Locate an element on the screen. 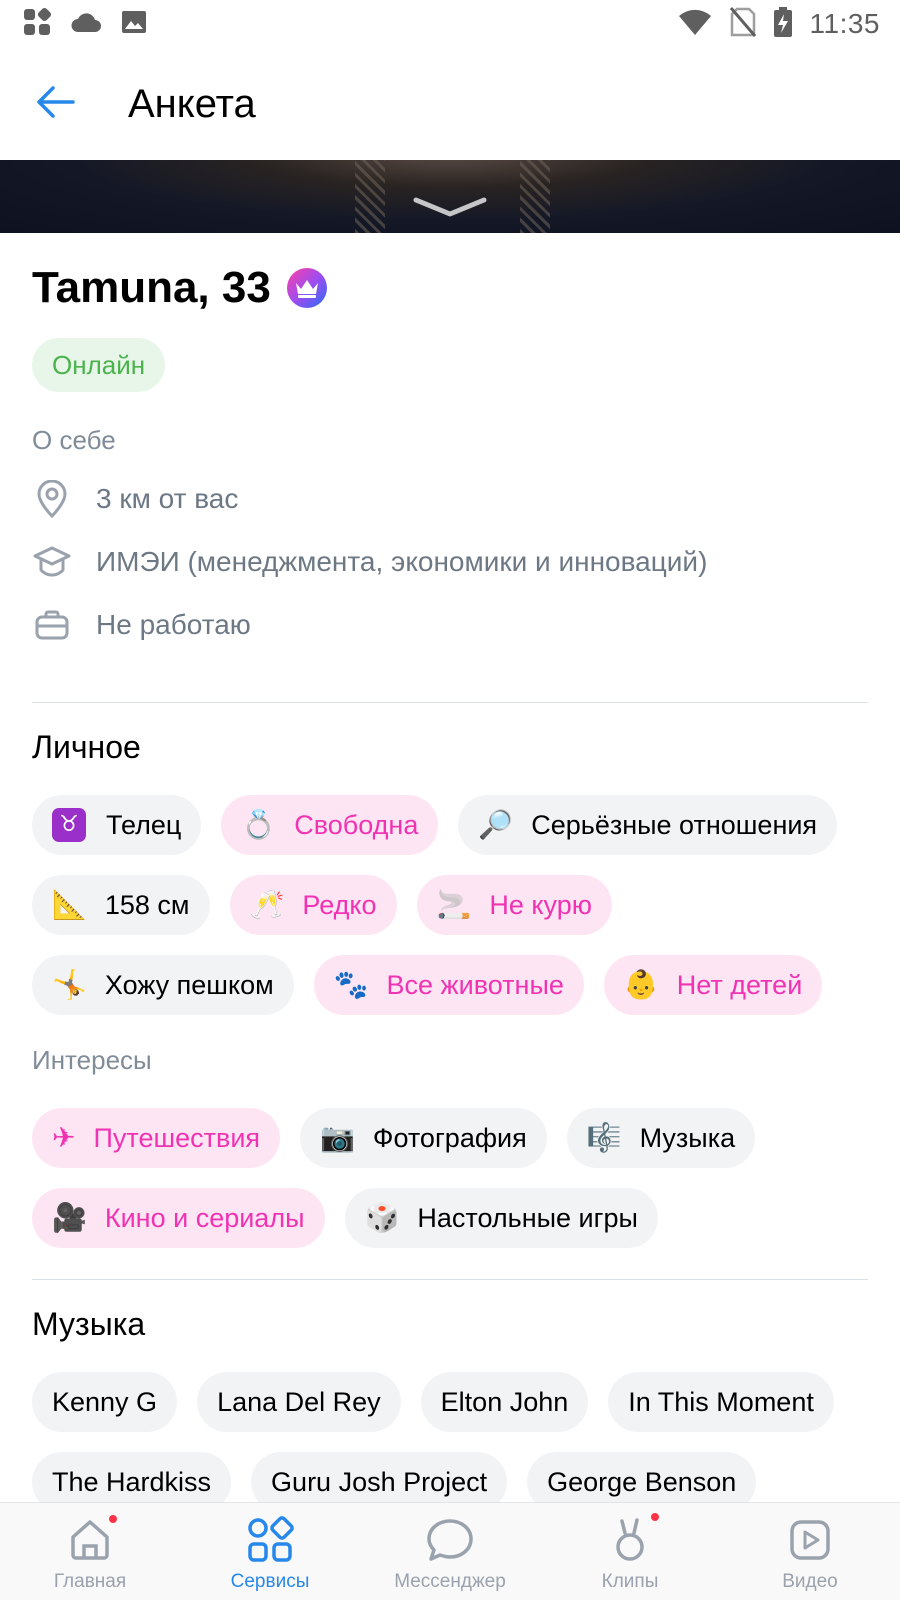  distance-text: 3 км от вас is located at coordinates (167, 498).